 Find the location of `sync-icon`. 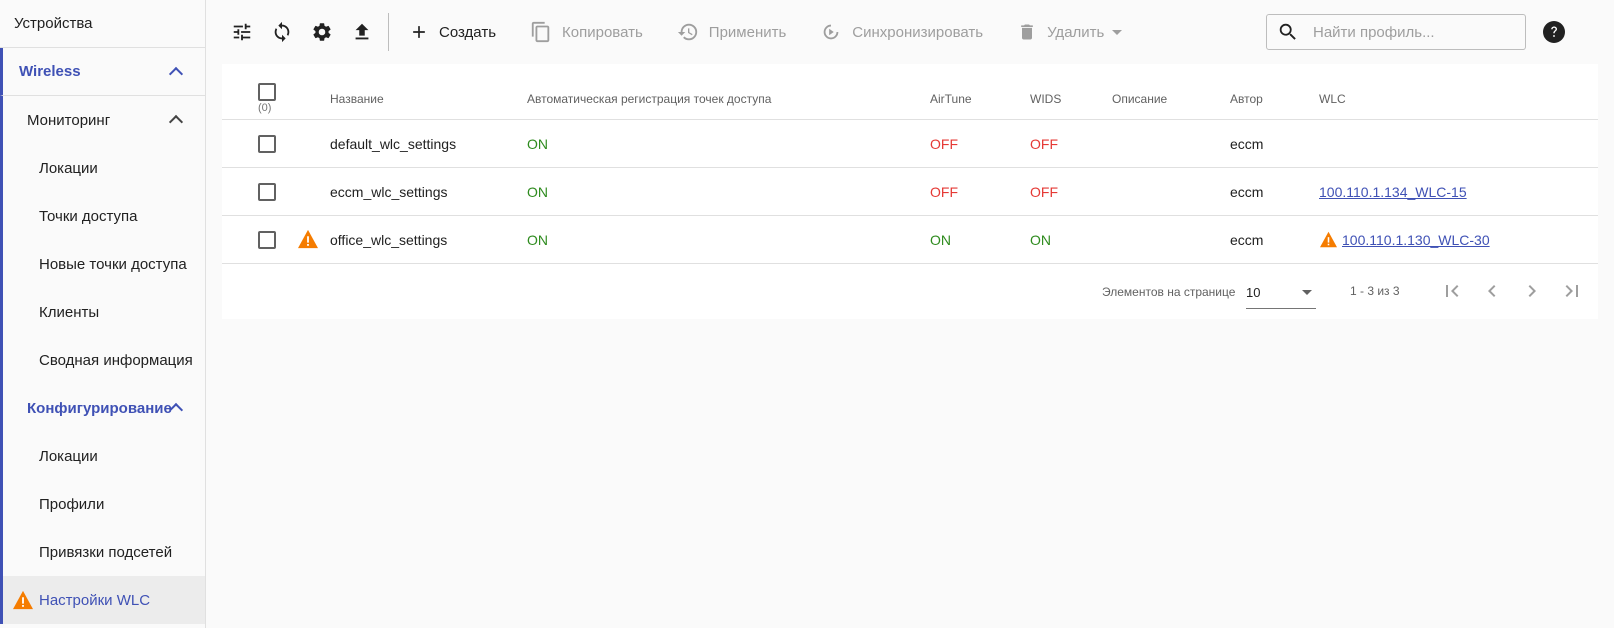

sync-icon is located at coordinates (282, 32).